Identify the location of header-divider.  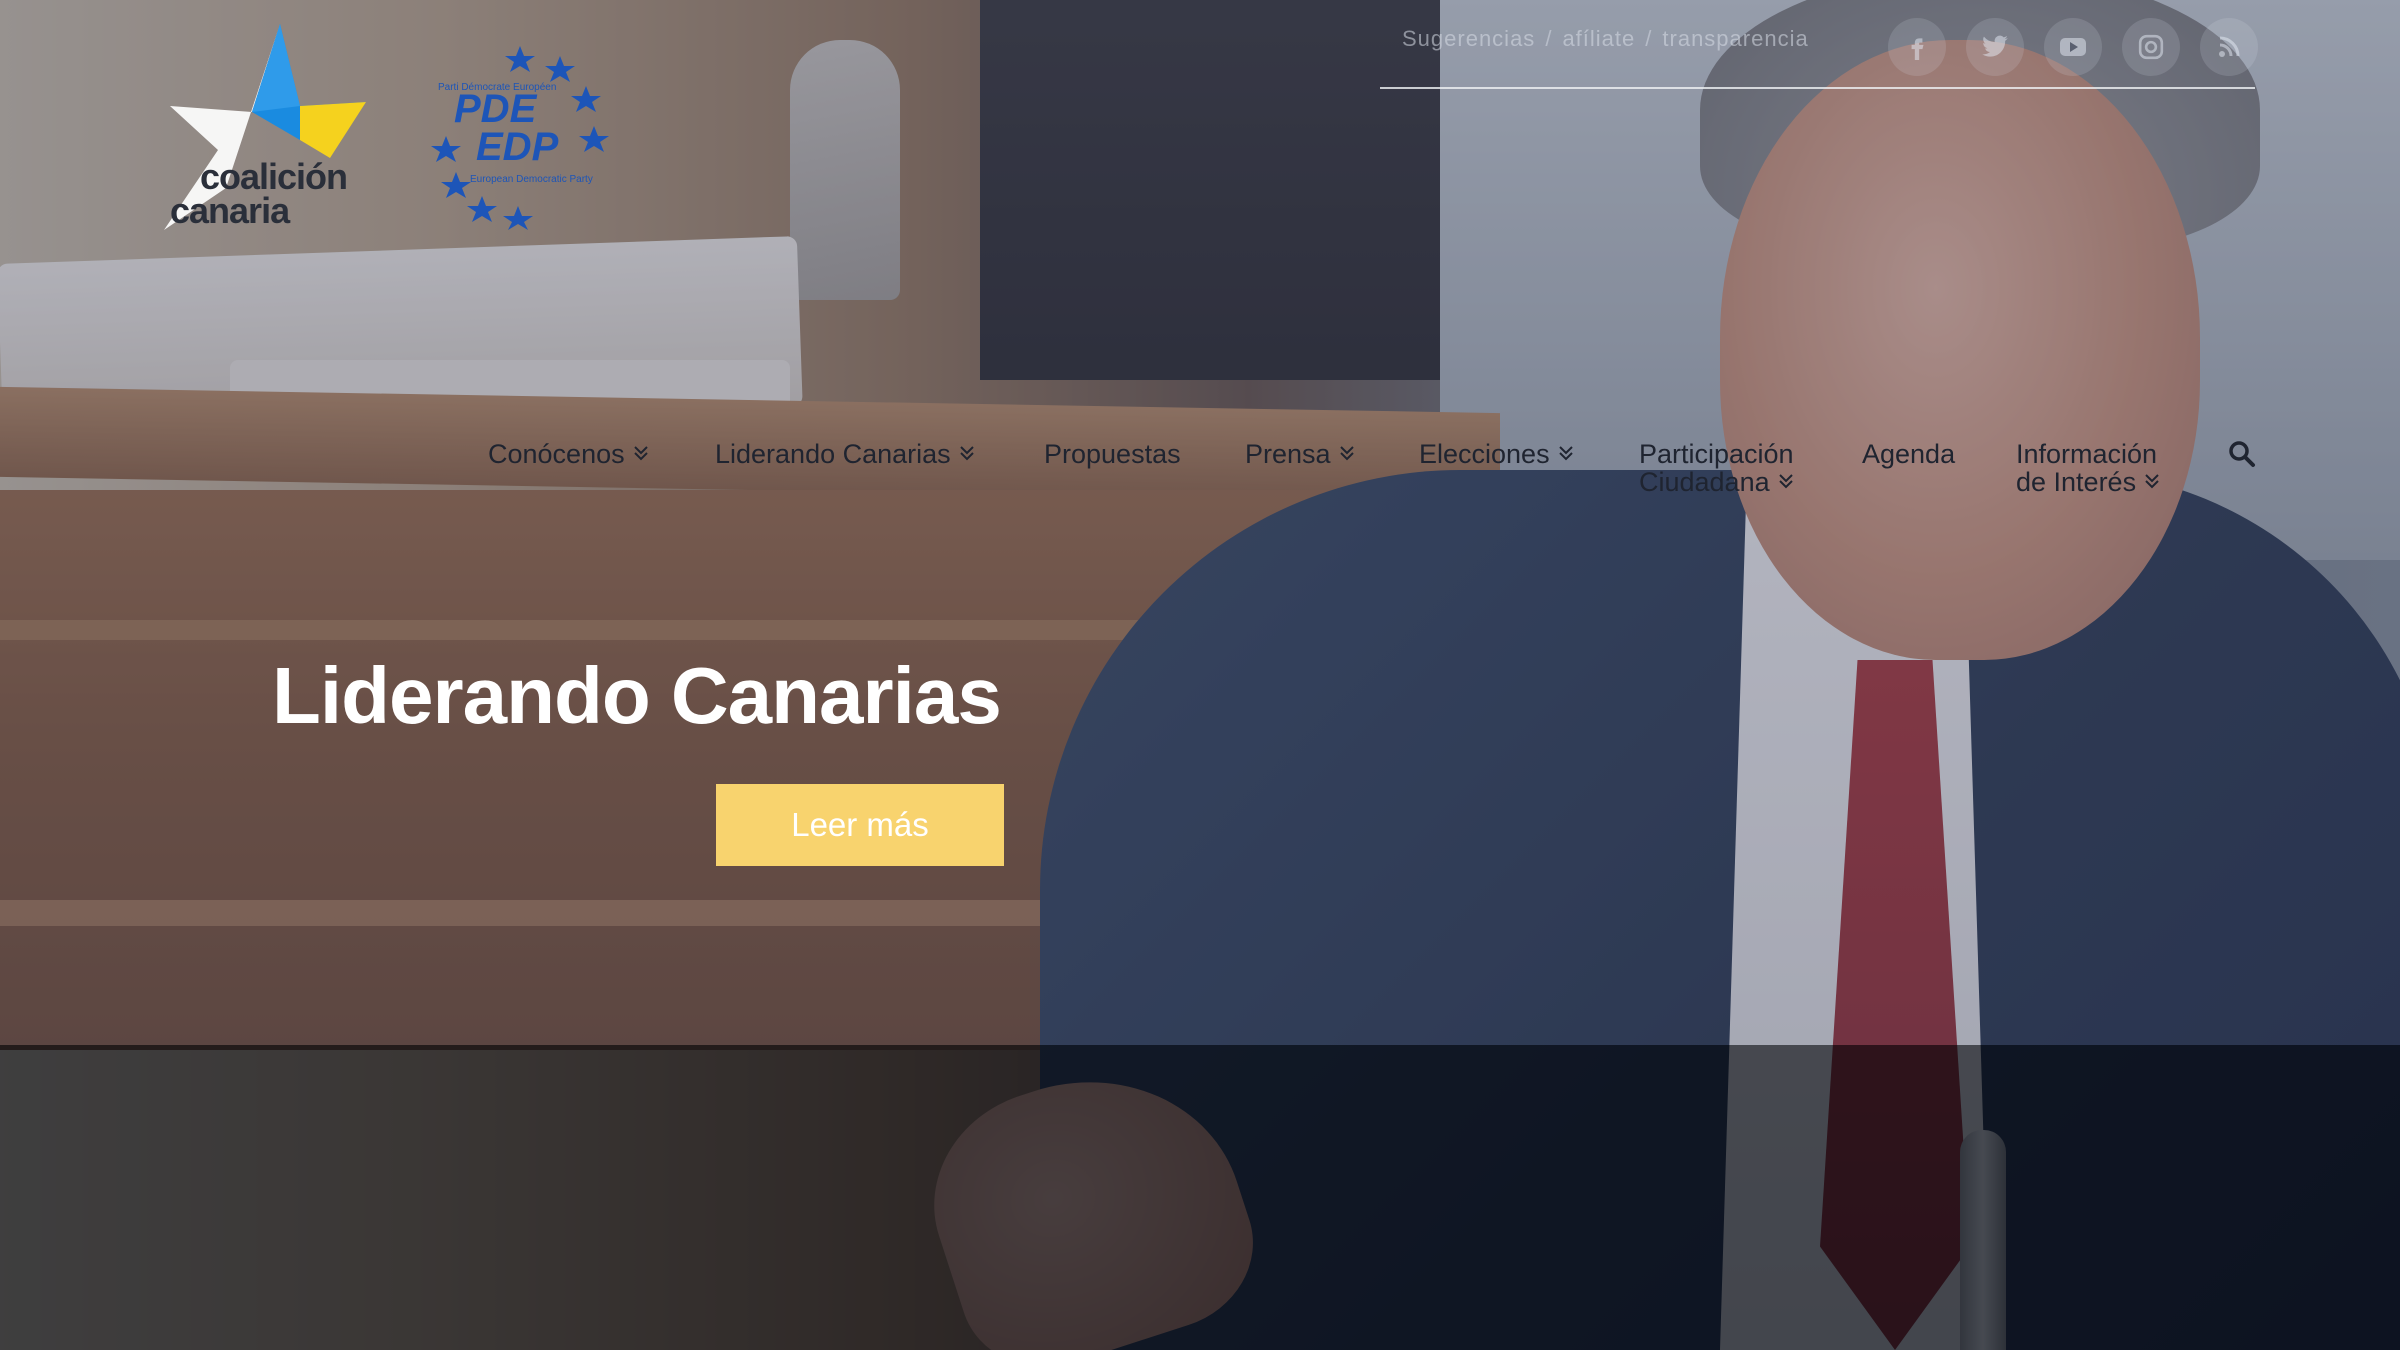
(1817, 88).